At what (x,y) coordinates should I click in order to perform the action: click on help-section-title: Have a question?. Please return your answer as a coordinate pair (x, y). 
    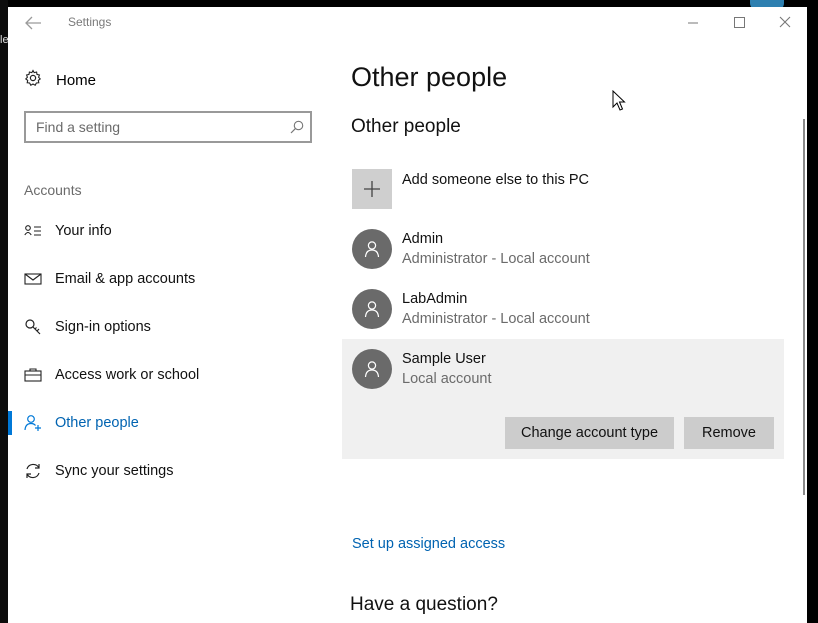
    Looking at the image, I should click on (424, 604).